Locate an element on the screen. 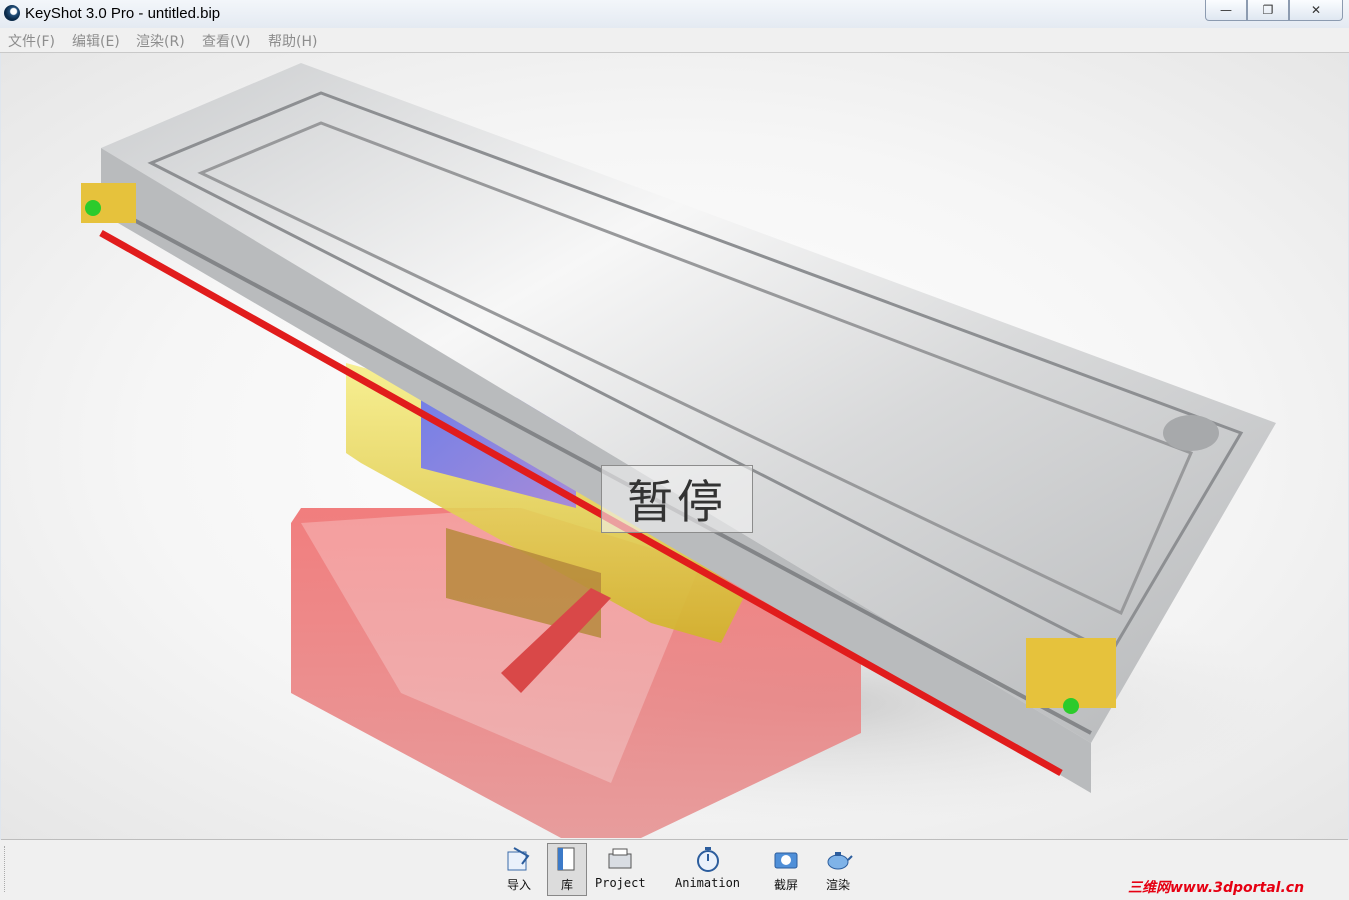 This screenshot has height=900, width=1349. menu-file: 文件(F) is located at coordinates (31, 41).